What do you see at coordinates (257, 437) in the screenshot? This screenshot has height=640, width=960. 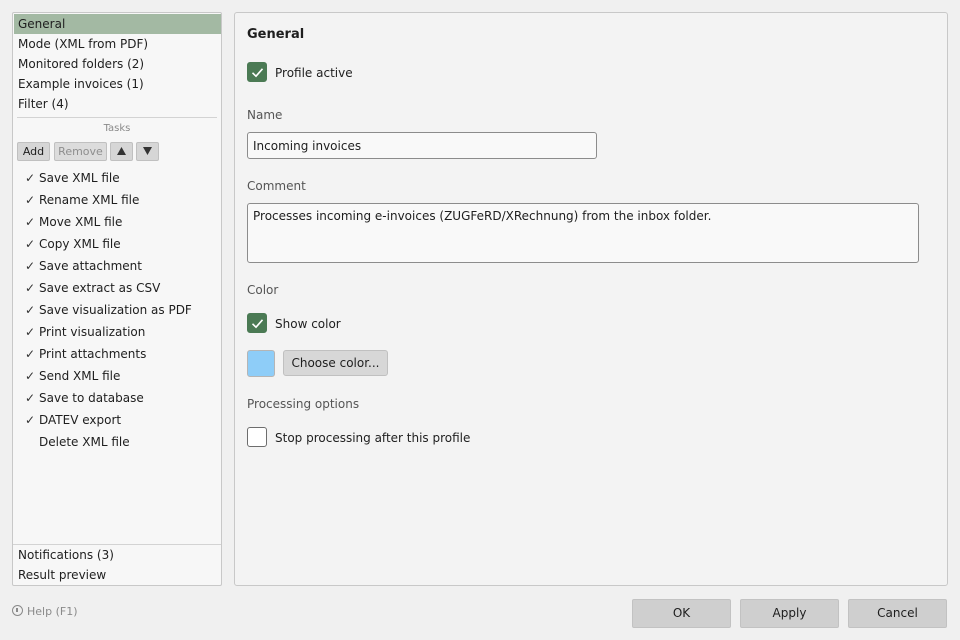 I see `stop-processing-checkbox` at bounding box center [257, 437].